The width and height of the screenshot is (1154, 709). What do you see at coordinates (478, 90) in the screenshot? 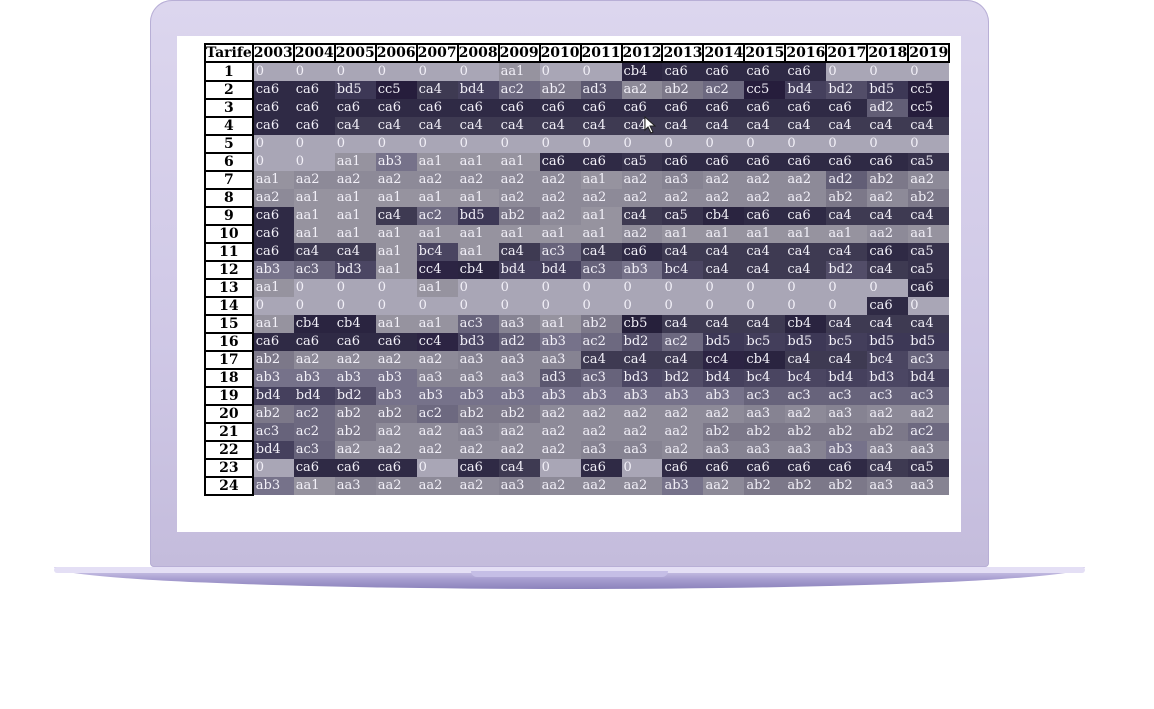
I see `table-cell: bd4` at bounding box center [478, 90].